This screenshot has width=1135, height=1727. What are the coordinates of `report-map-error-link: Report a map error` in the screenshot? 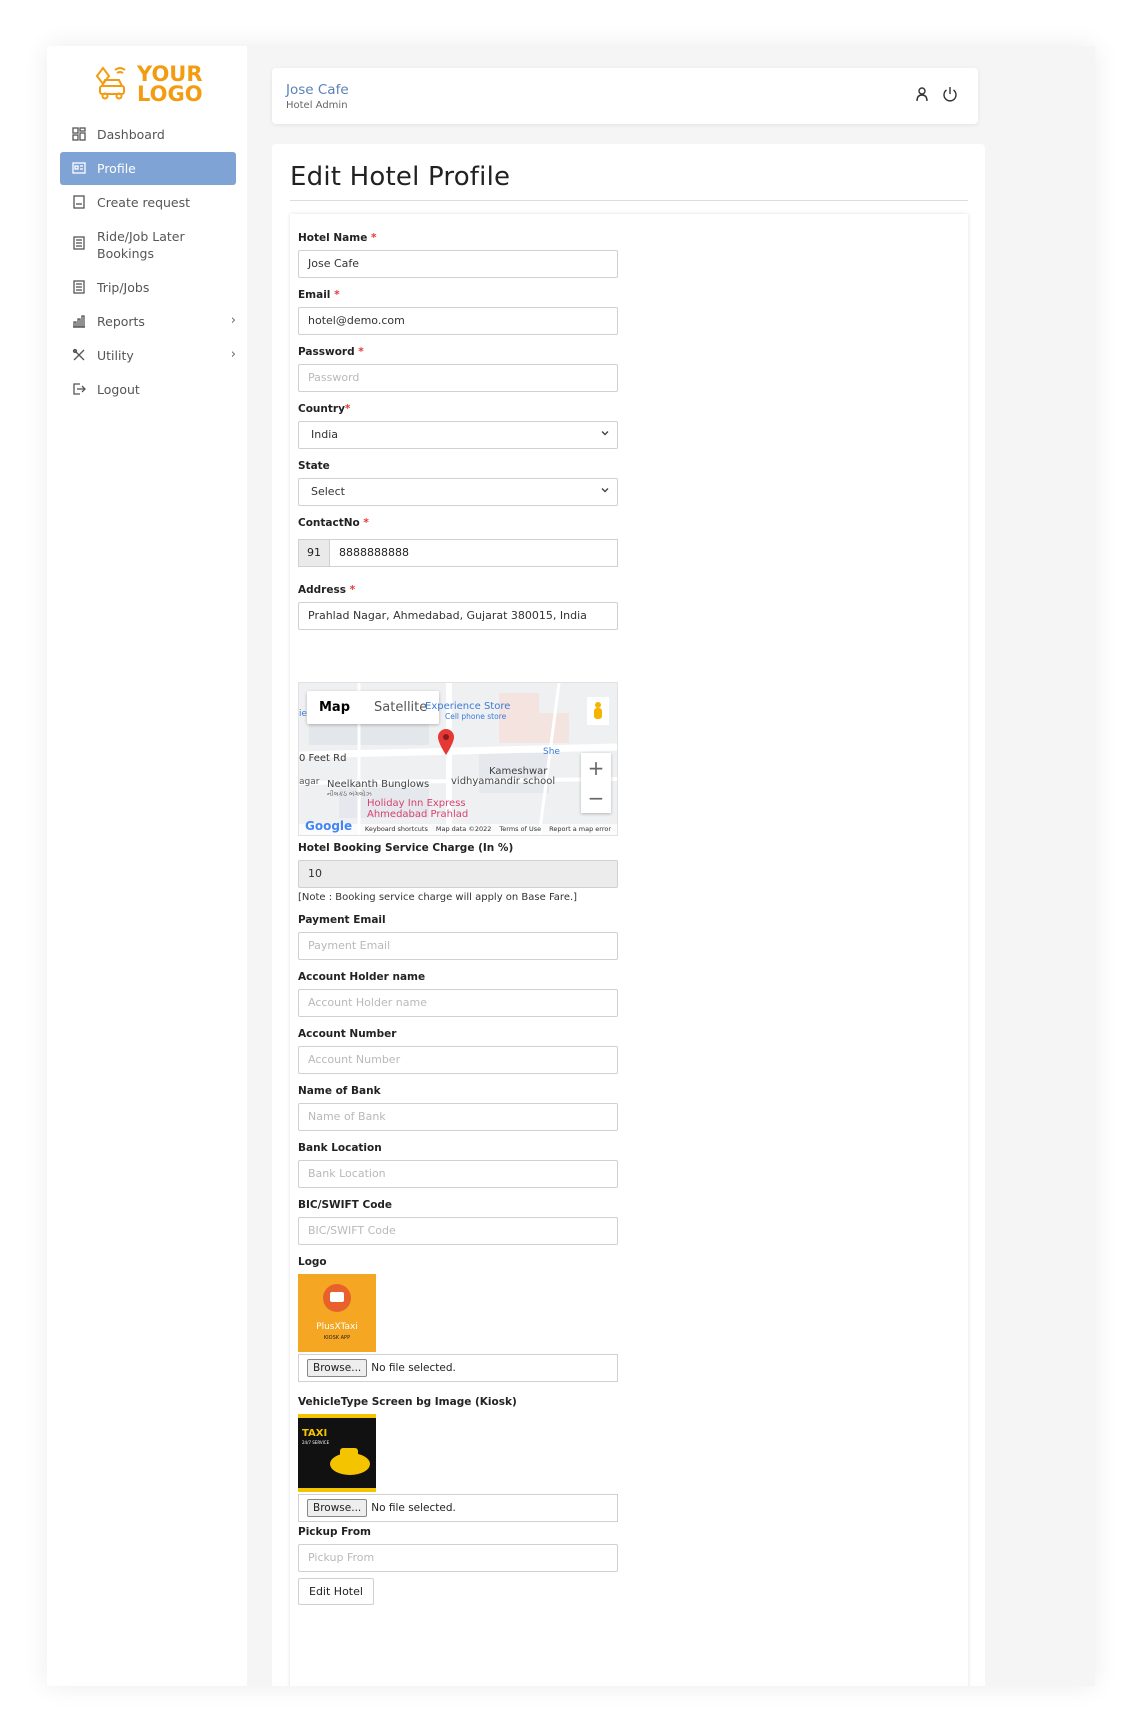 It's located at (580, 829).